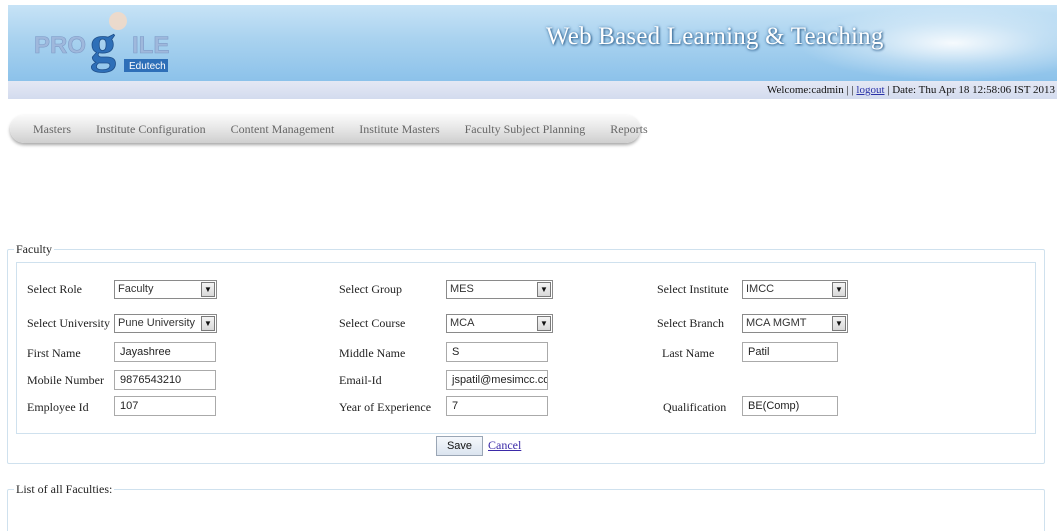  What do you see at coordinates (499, 323) in the screenshot?
I see `course-select: MCA ▼` at bounding box center [499, 323].